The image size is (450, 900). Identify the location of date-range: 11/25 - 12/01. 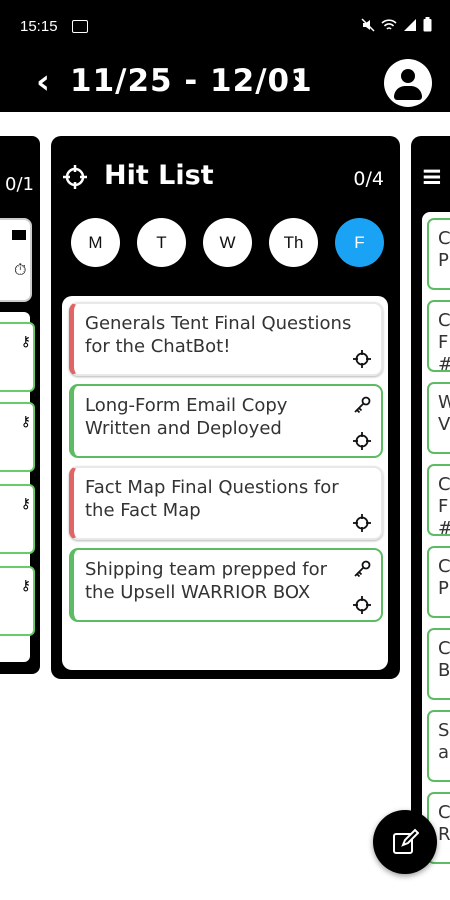
(191, 81).